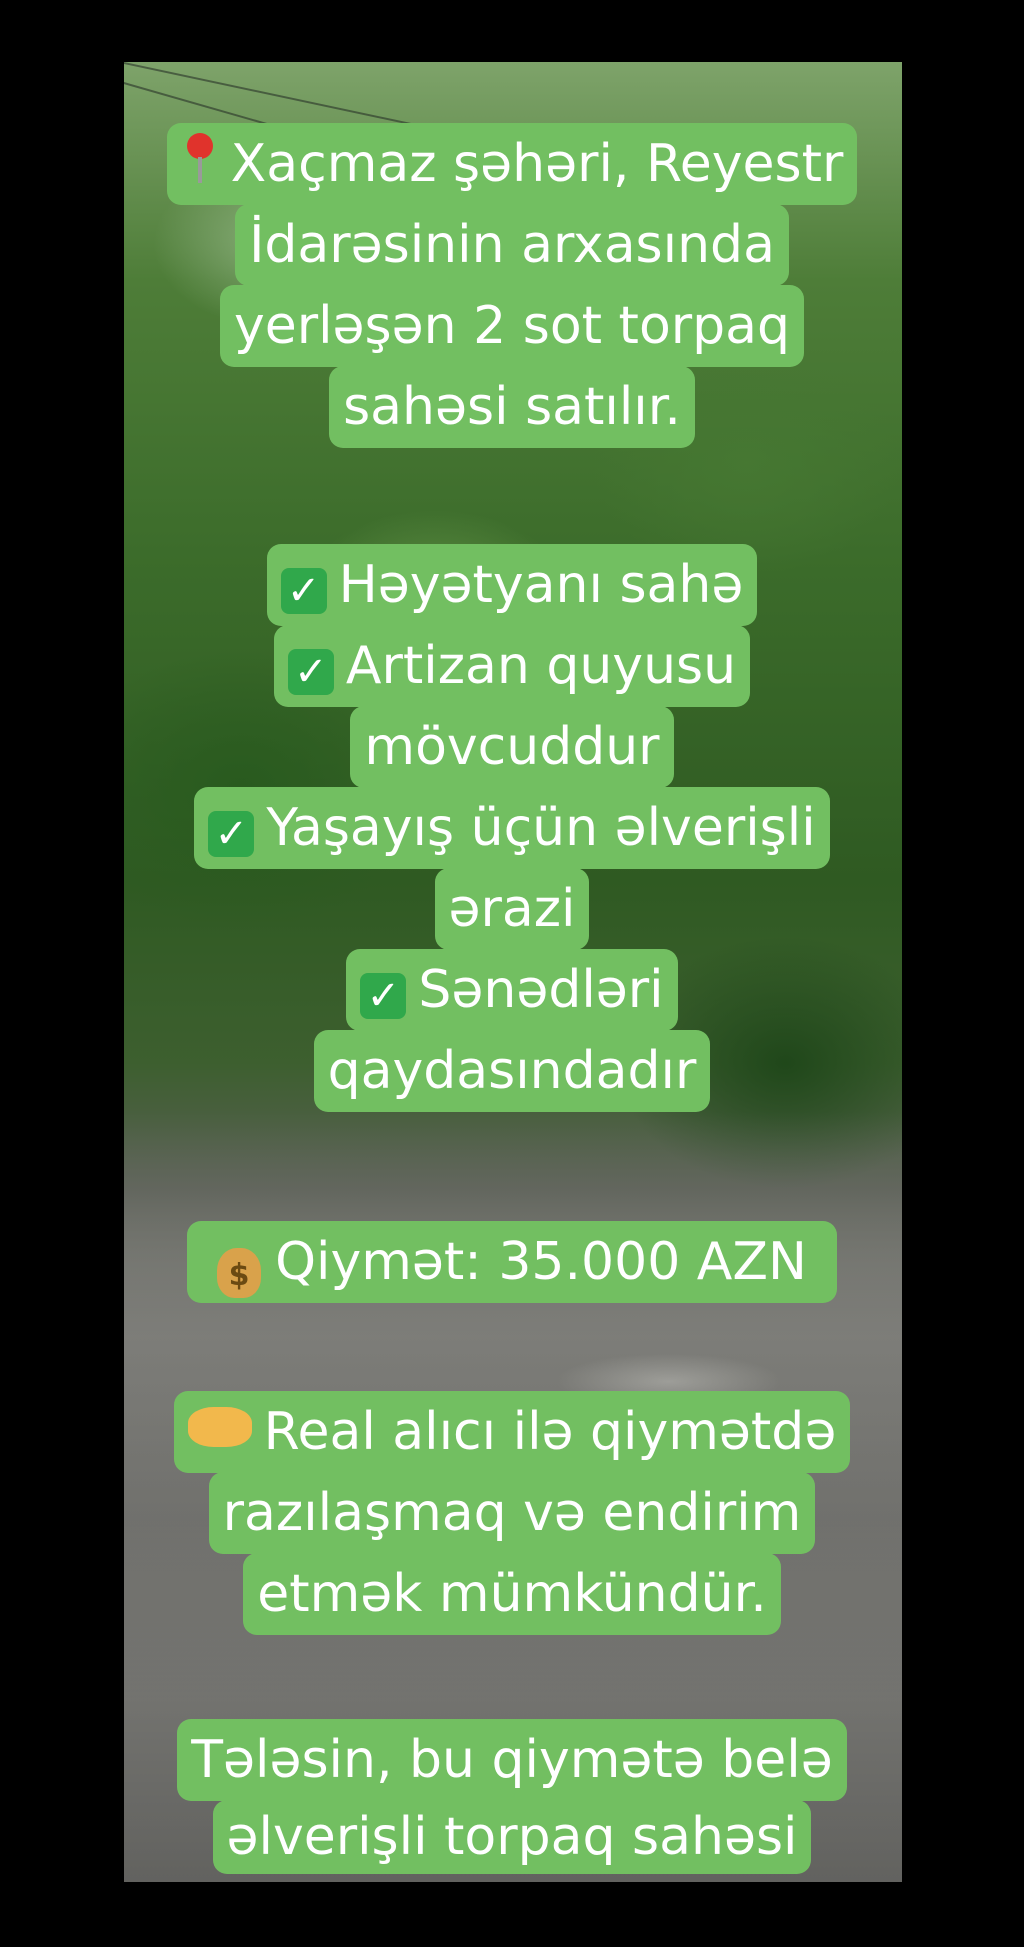 The image size is (1024, 1947). I want to click on feature-line: ✓ Həyətyanı sahə, so click(512, 585).